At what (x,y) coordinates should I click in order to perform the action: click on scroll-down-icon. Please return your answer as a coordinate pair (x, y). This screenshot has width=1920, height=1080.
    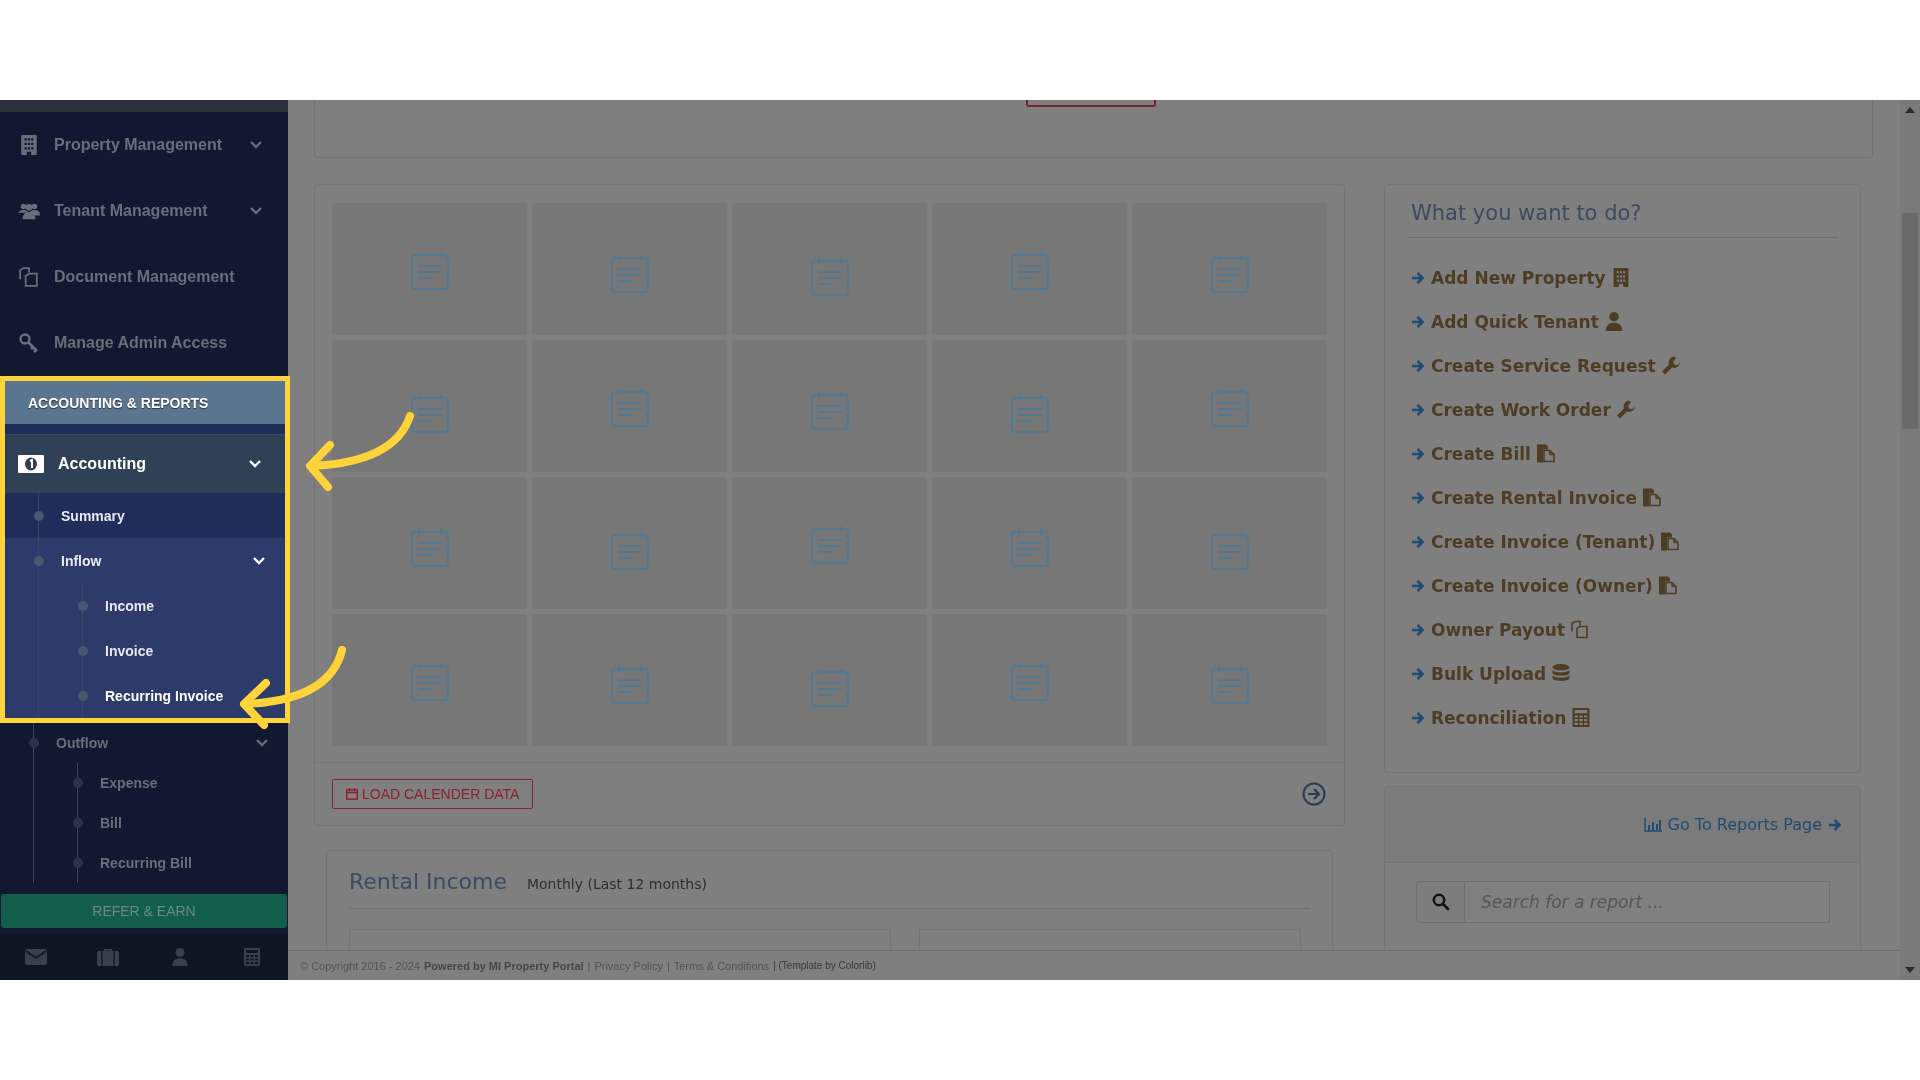
    Looking at the image, I should click on (1910, 970).